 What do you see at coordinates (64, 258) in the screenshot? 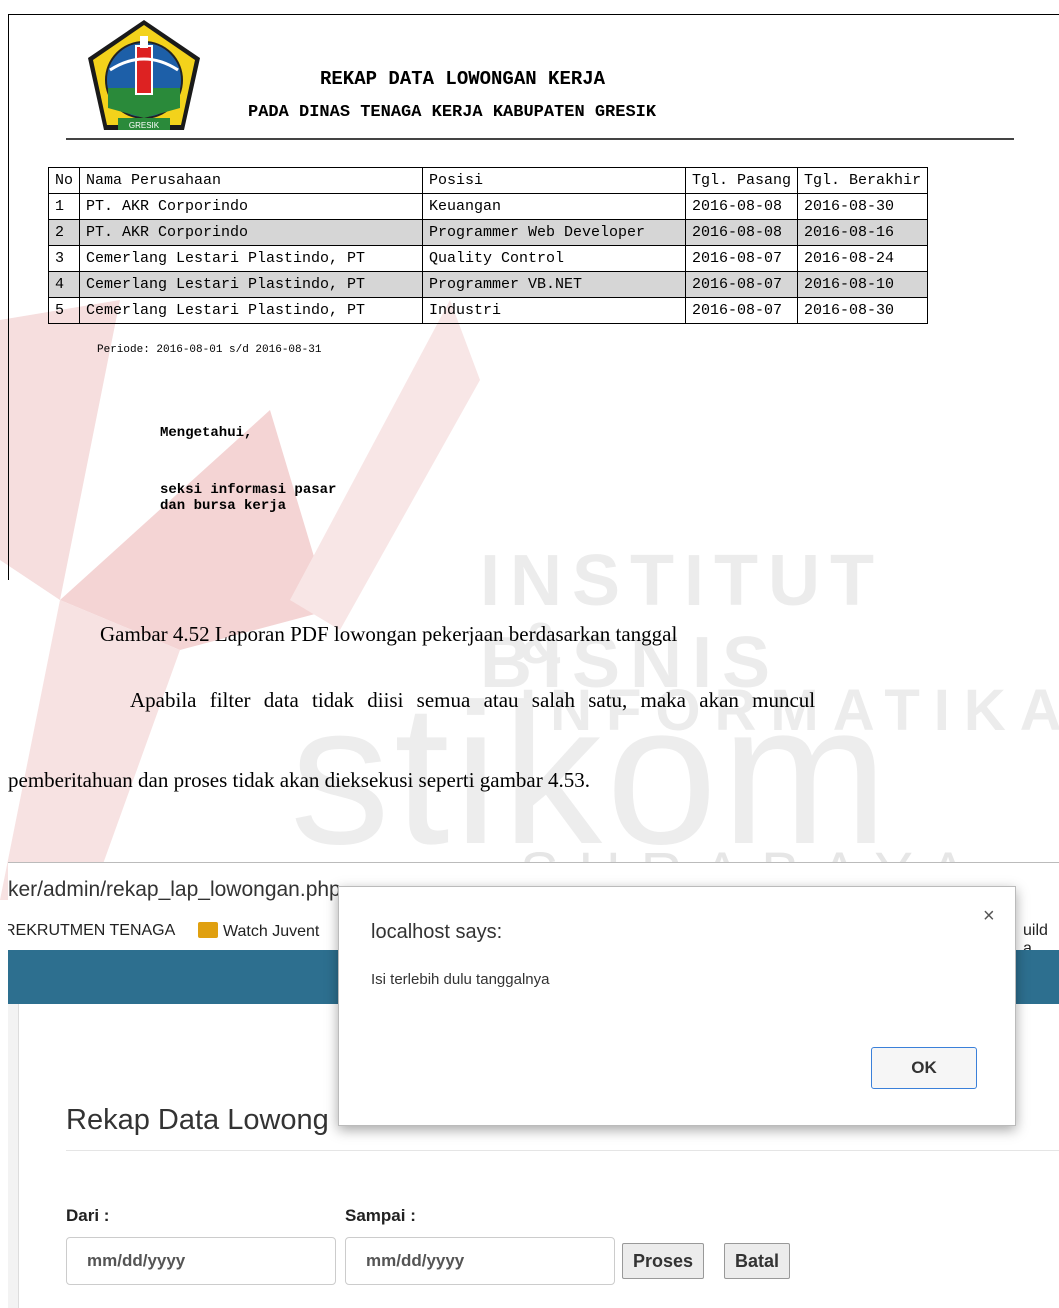
I see `table-cell: 3` at bounding box center [64, 258].